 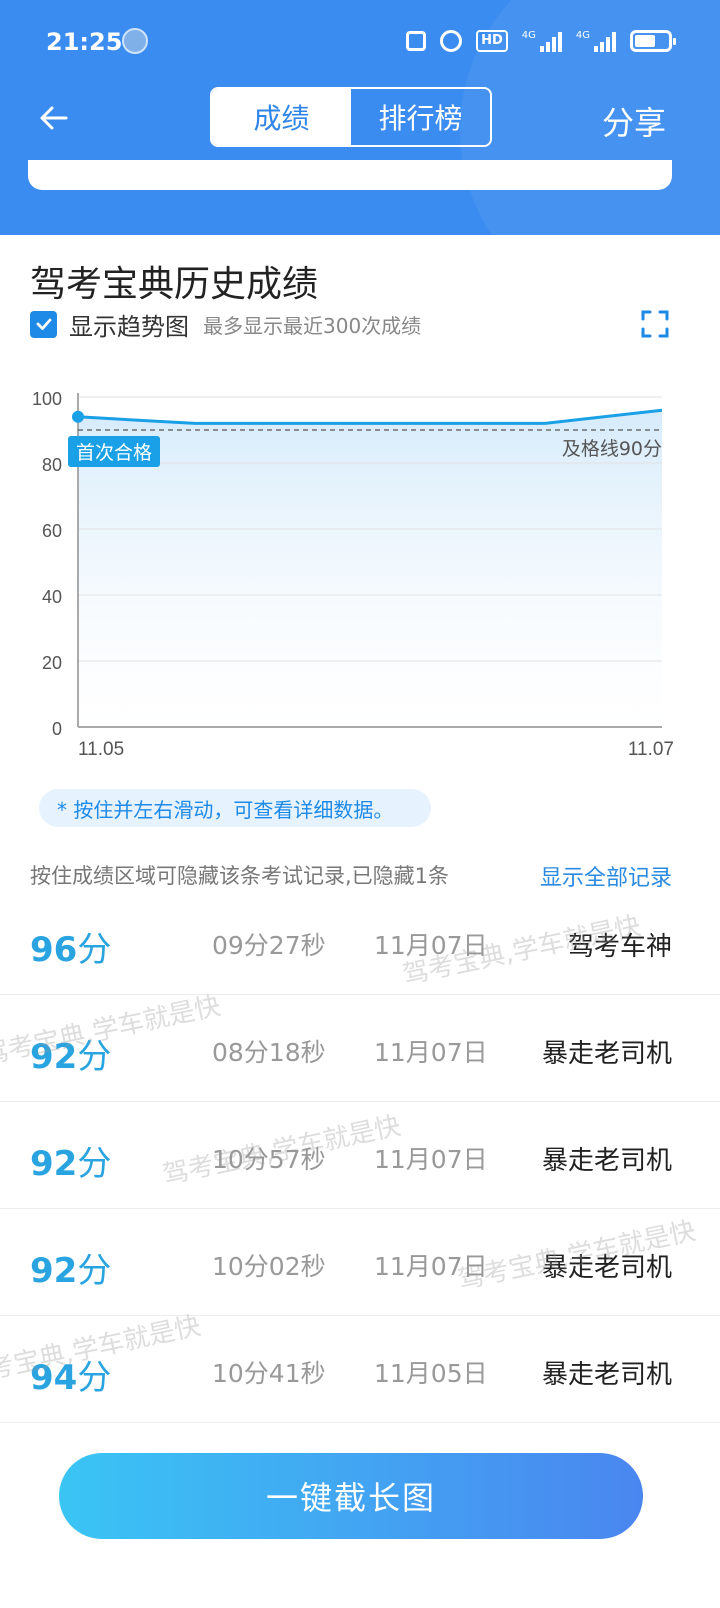 I want to click on x-tick-label: 11.05, so click(x=101, y=749).